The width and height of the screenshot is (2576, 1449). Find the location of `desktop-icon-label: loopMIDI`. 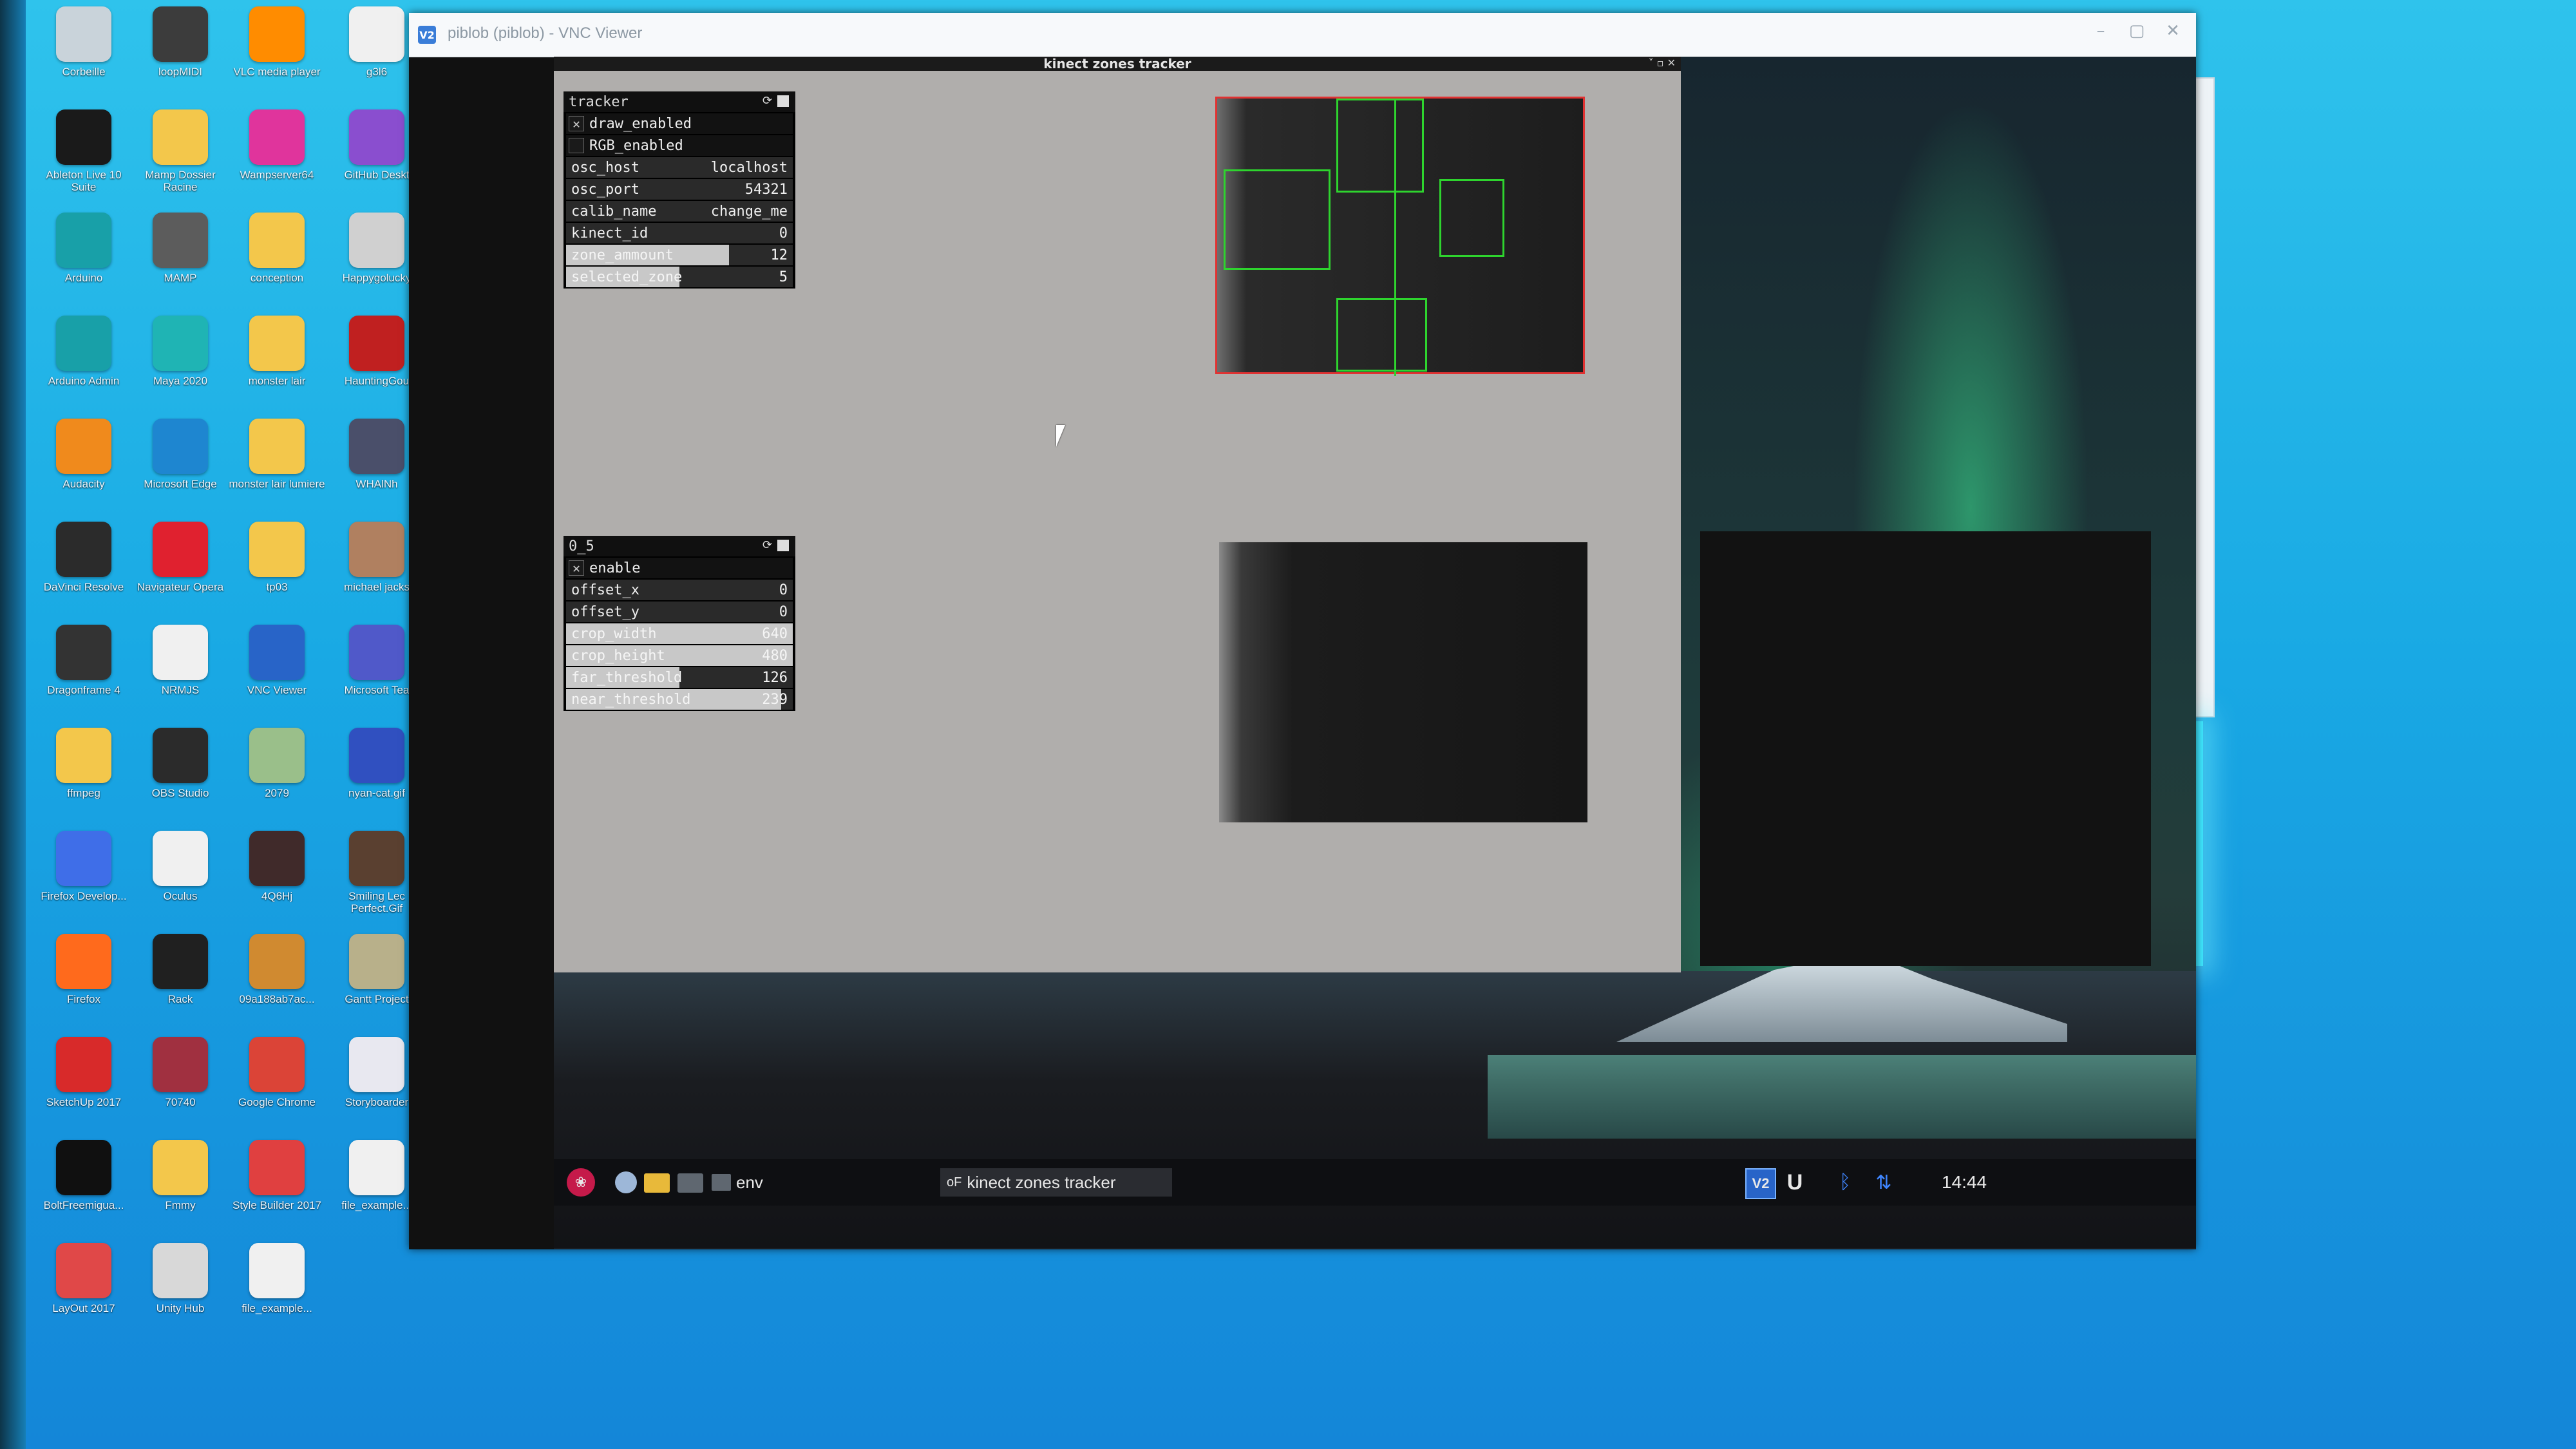

desktop-icon-label: loopMIDI is located at coordinates (181, 72).